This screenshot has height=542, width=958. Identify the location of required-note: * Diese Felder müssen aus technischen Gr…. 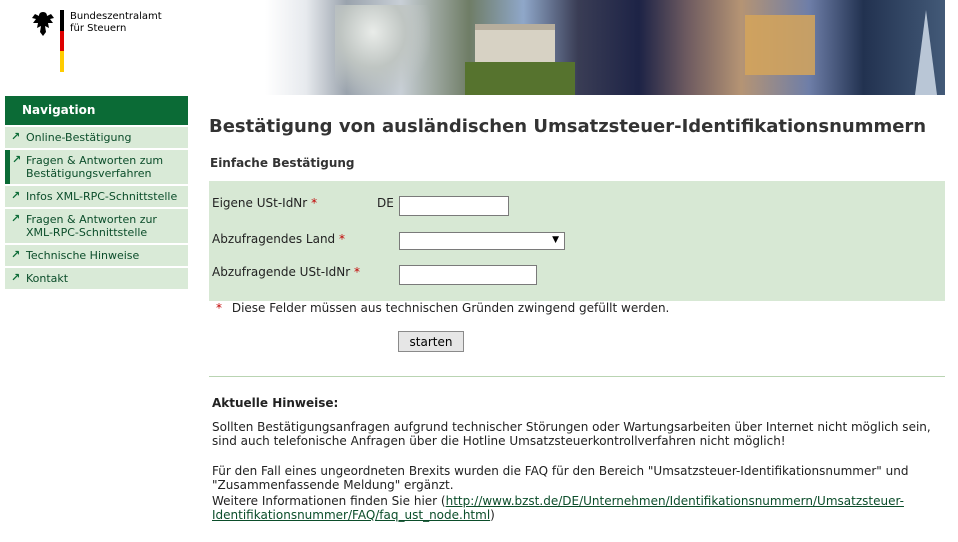
(442, 308).